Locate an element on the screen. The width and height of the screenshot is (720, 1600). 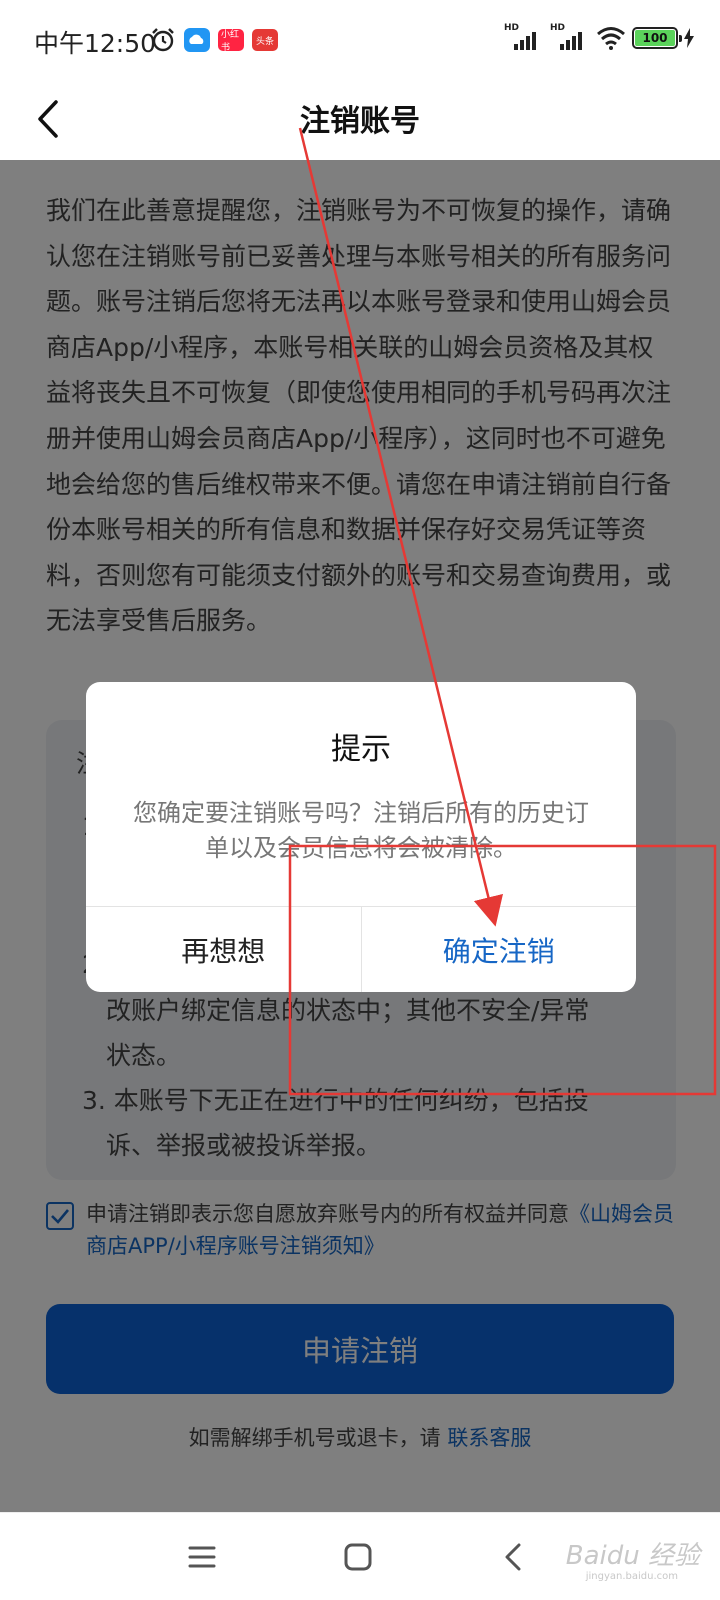
cancel-button: 再想想 is located at coordinates (224, 949).